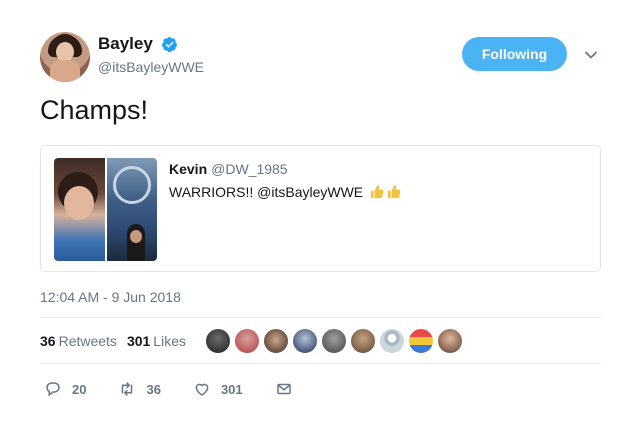  Describe the element at coordinates (79, 389) in the screenshot. I see `reply-count: 20` at that location.